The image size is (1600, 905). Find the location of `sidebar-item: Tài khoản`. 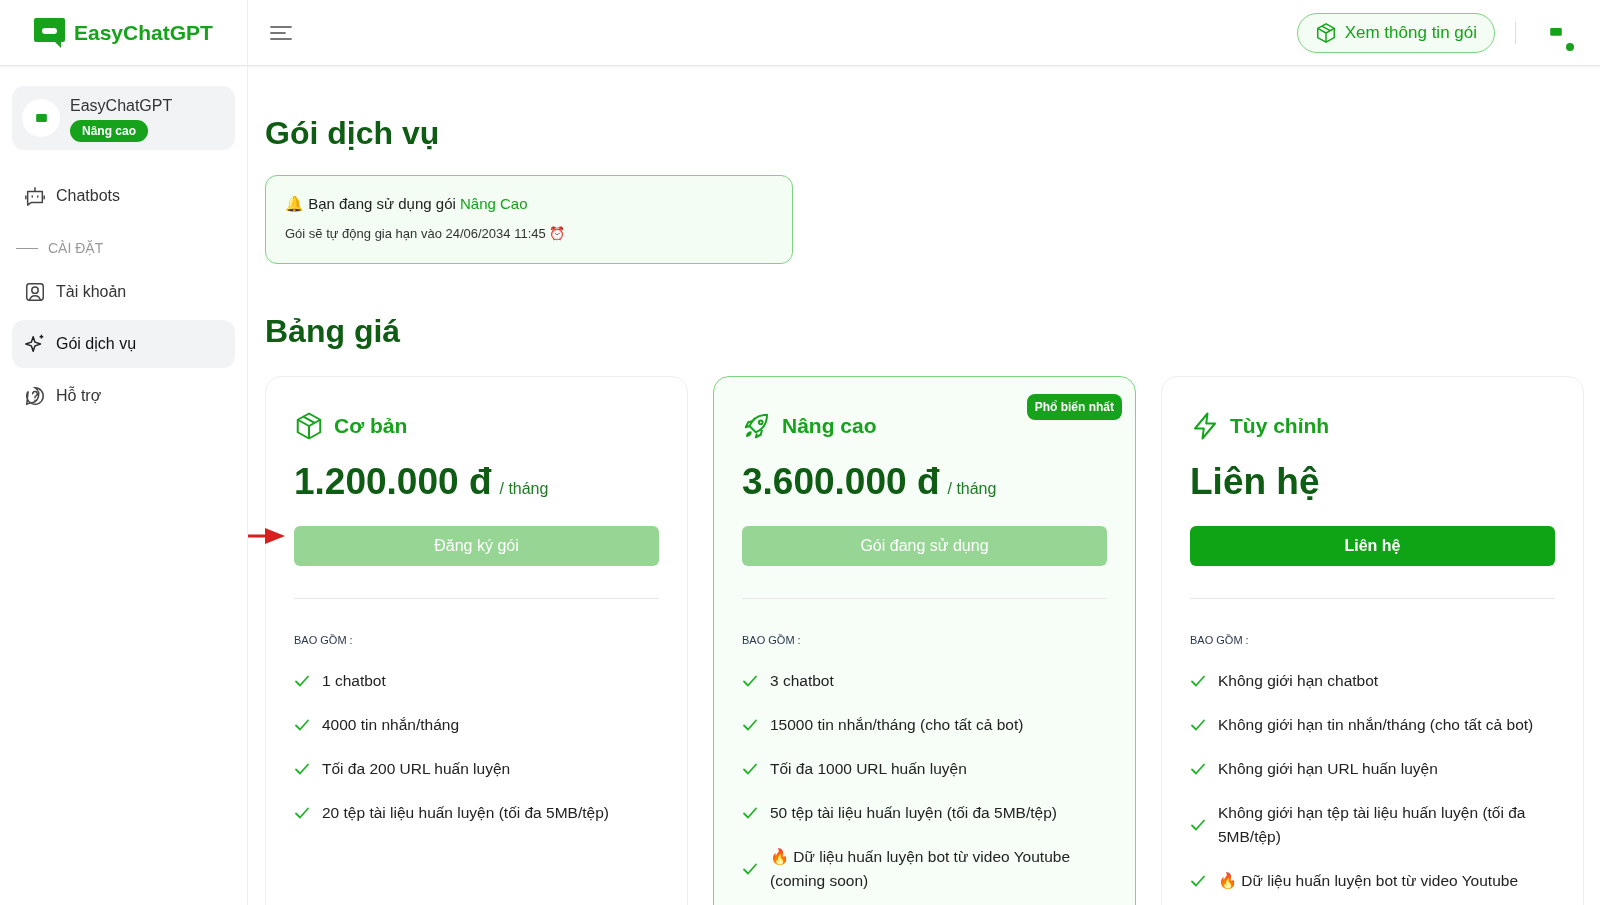

sidebar-item: Tài khoản is located at coordinates (123, 292).